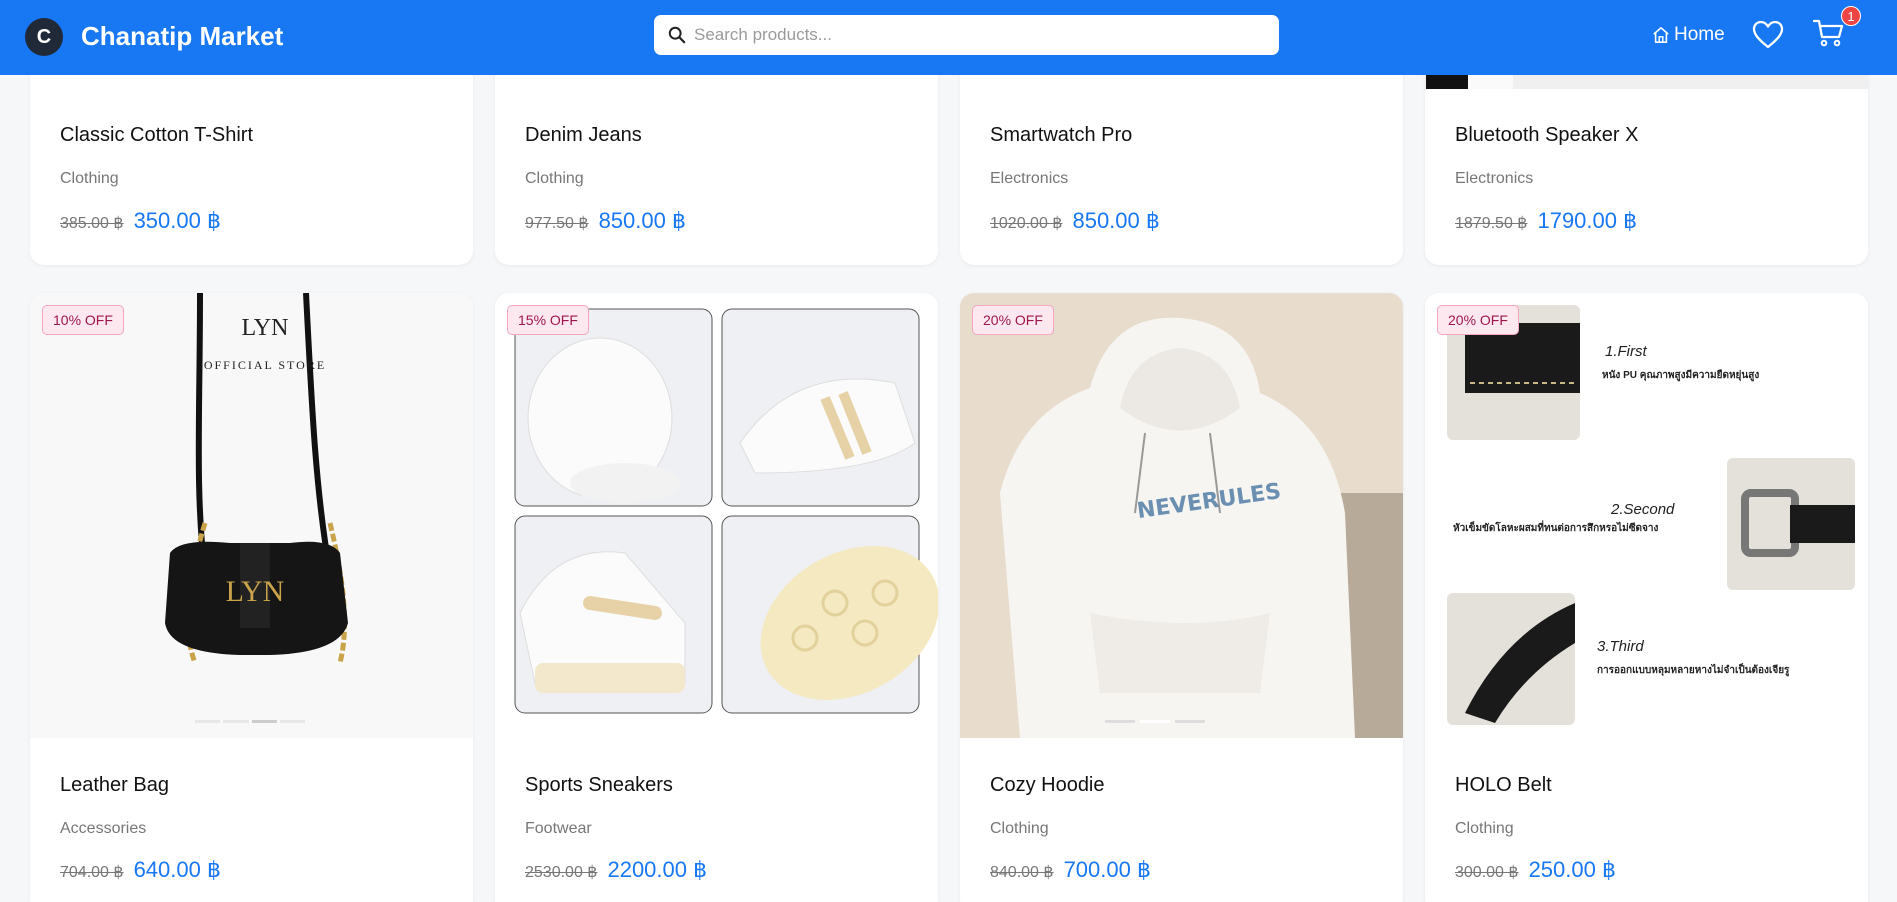 The width and height of the screenshot is (1897, 902). What do you see at coordinates (251, 515) in the screenshot?
I see `product-image: LYN LYN OFFICIAL STORE` at bounding box center [251, 515].